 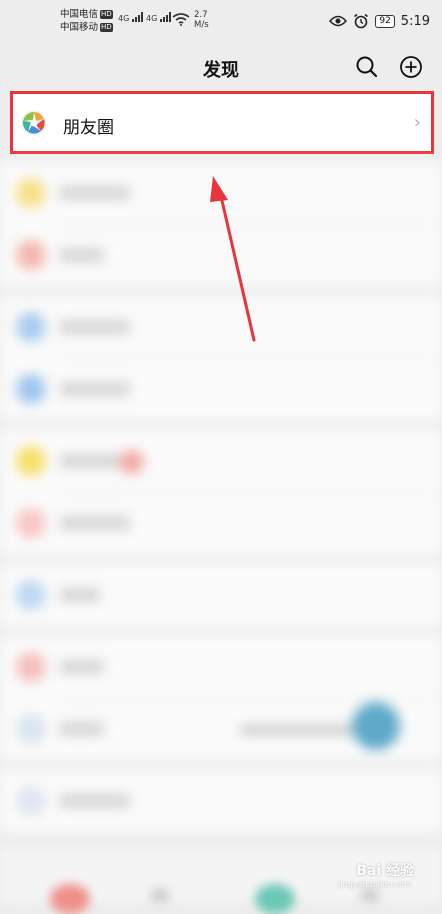 I want to click on carrier-2-label: 中国移动, so click(x=79, y=27).